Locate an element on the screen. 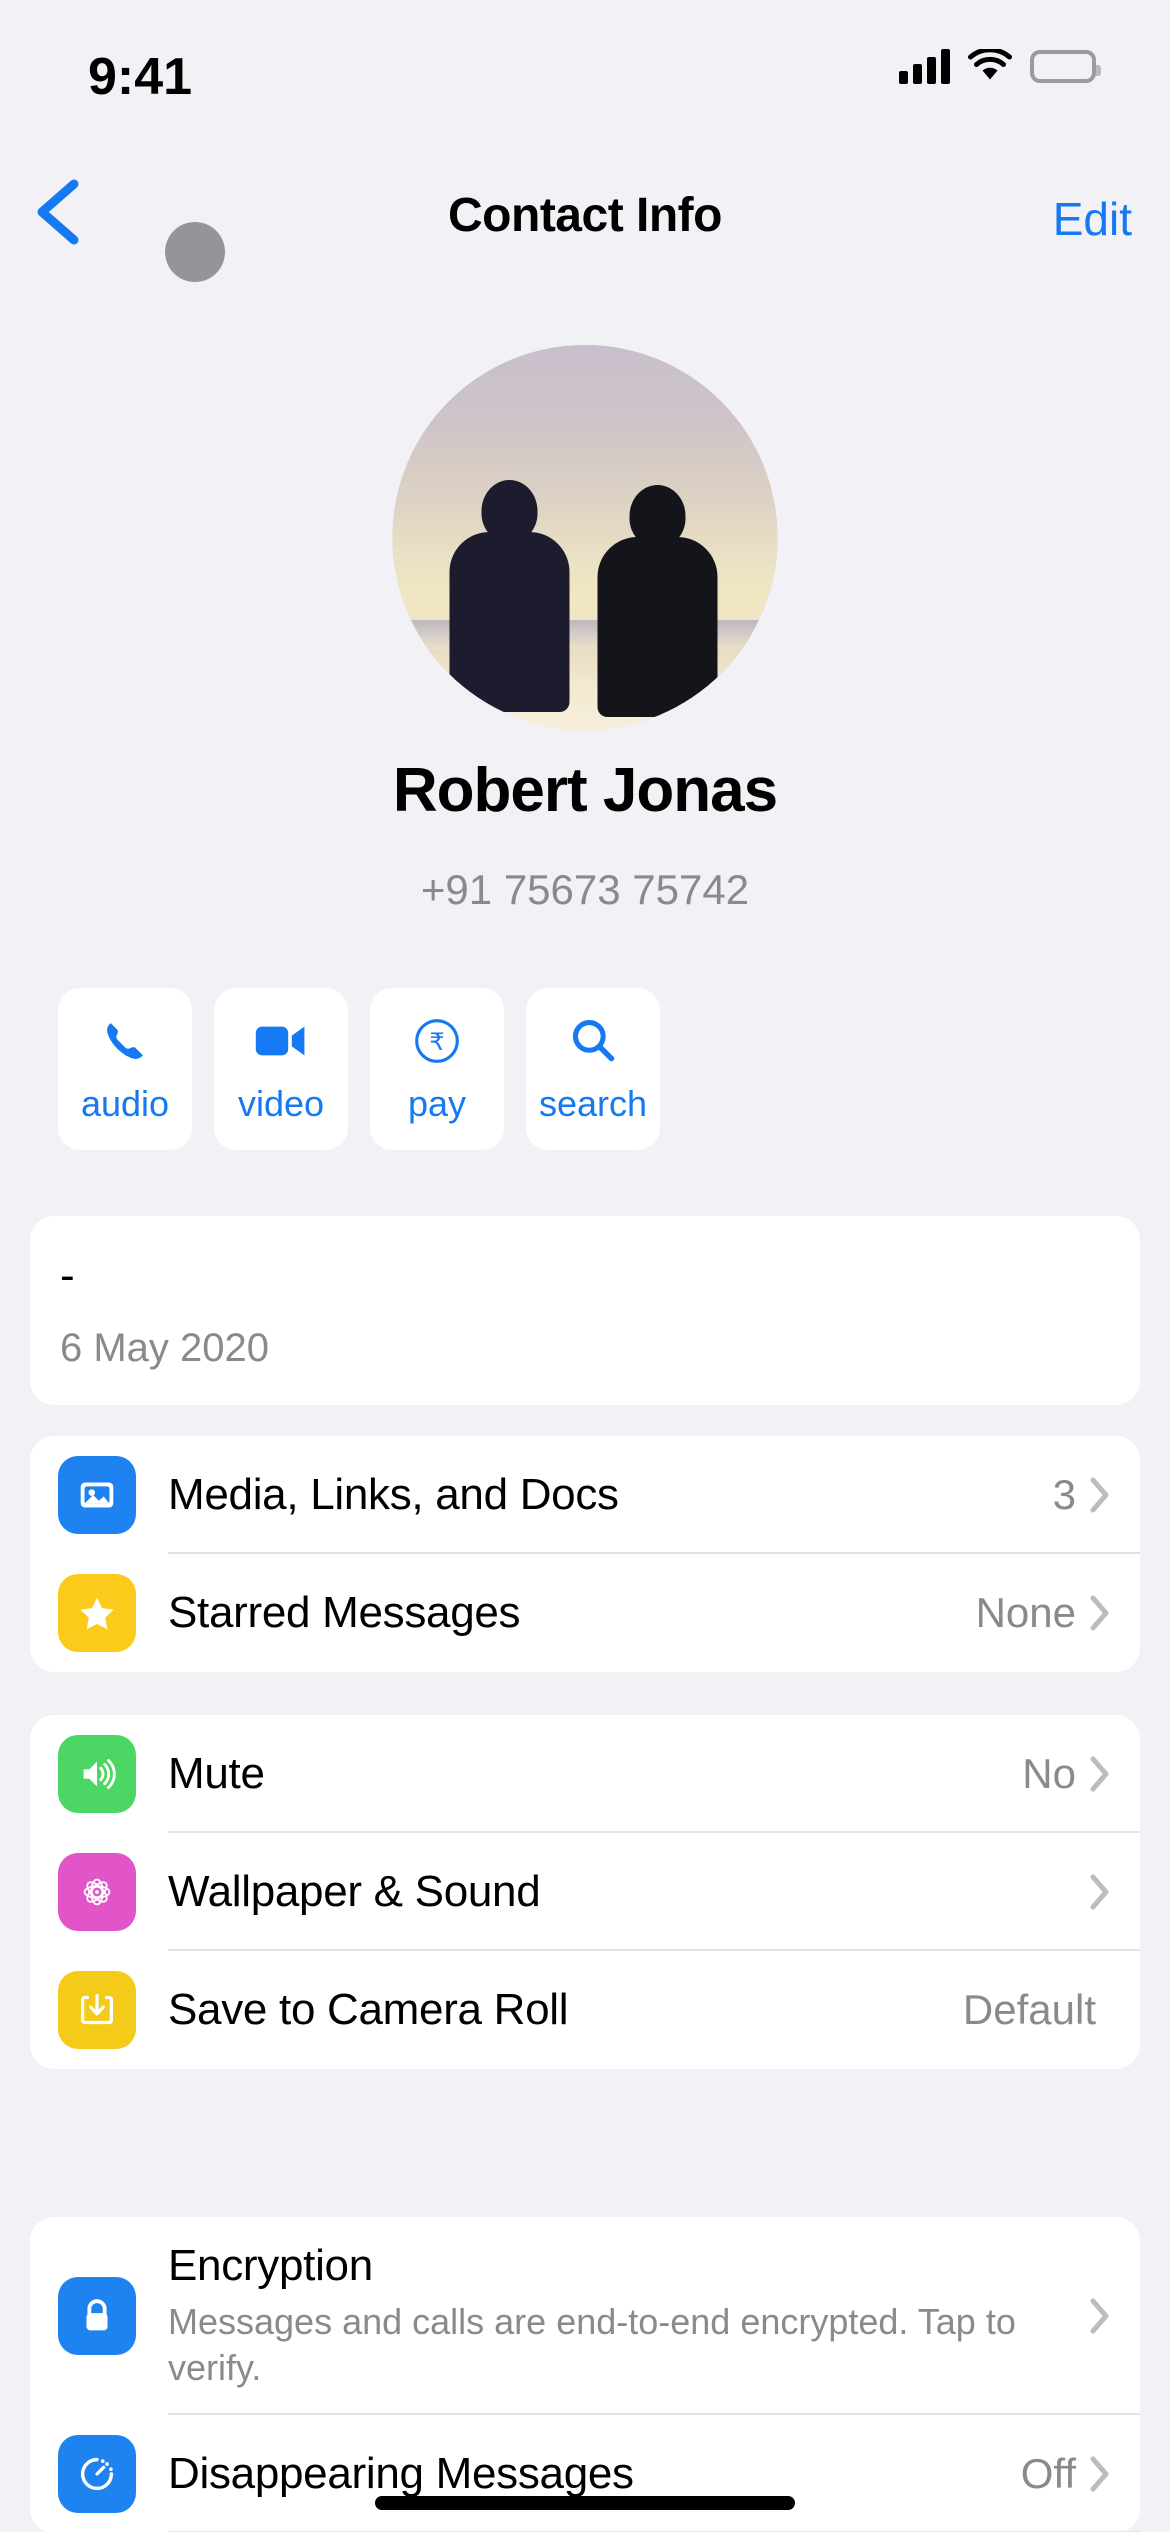 Image resolution: width=1170 pixels, height=2532 pixels. status-bar-indicators is located at coordinates (1000, 65).